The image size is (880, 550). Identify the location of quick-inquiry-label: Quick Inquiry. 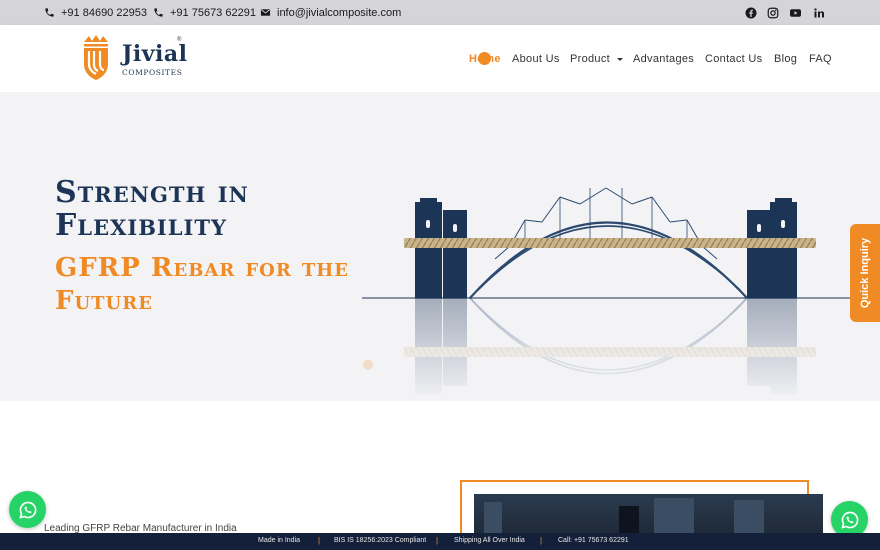
(865, 273).